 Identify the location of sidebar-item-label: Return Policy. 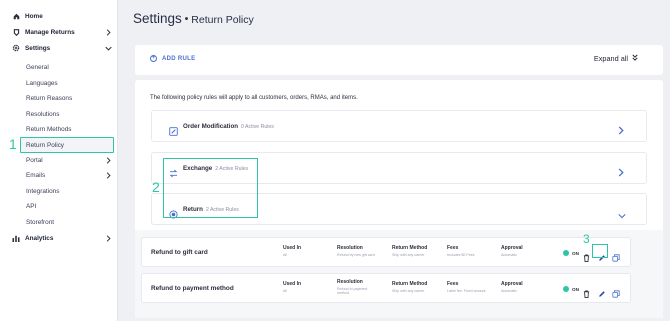
(45, 145).